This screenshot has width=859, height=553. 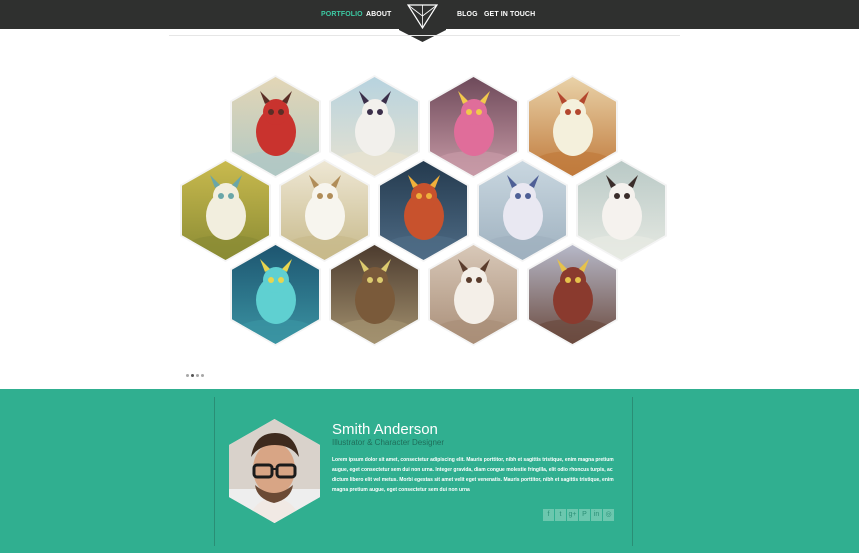 I want to click on facebook-icon: f, so click(x=548, y=515).